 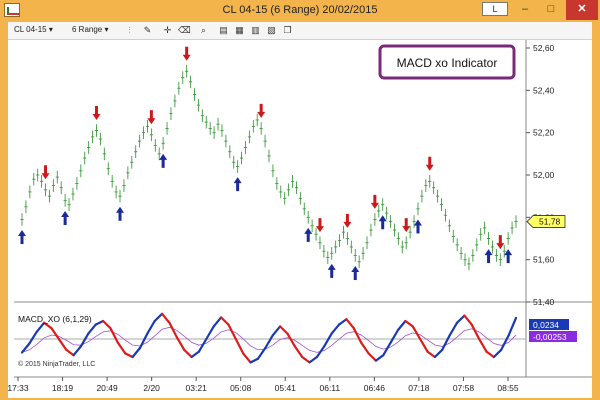 What do you see at coordinates (151, 388) in the screenshot?
I see `time-tick-label: 2/20` at bounding box center [151, 388].